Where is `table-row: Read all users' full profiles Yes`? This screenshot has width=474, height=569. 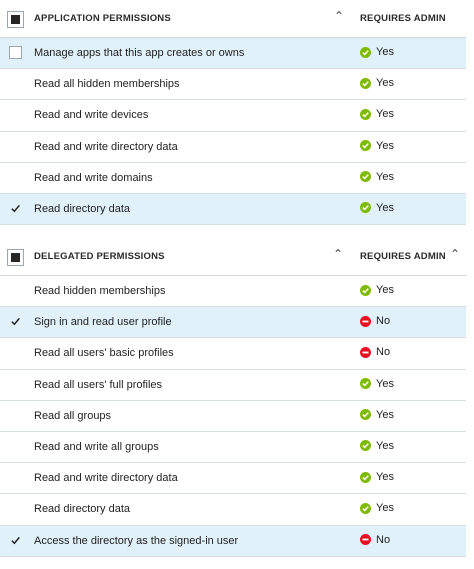 table-row: Read all users' full profiles Yes is located at coordinates (233, 385).